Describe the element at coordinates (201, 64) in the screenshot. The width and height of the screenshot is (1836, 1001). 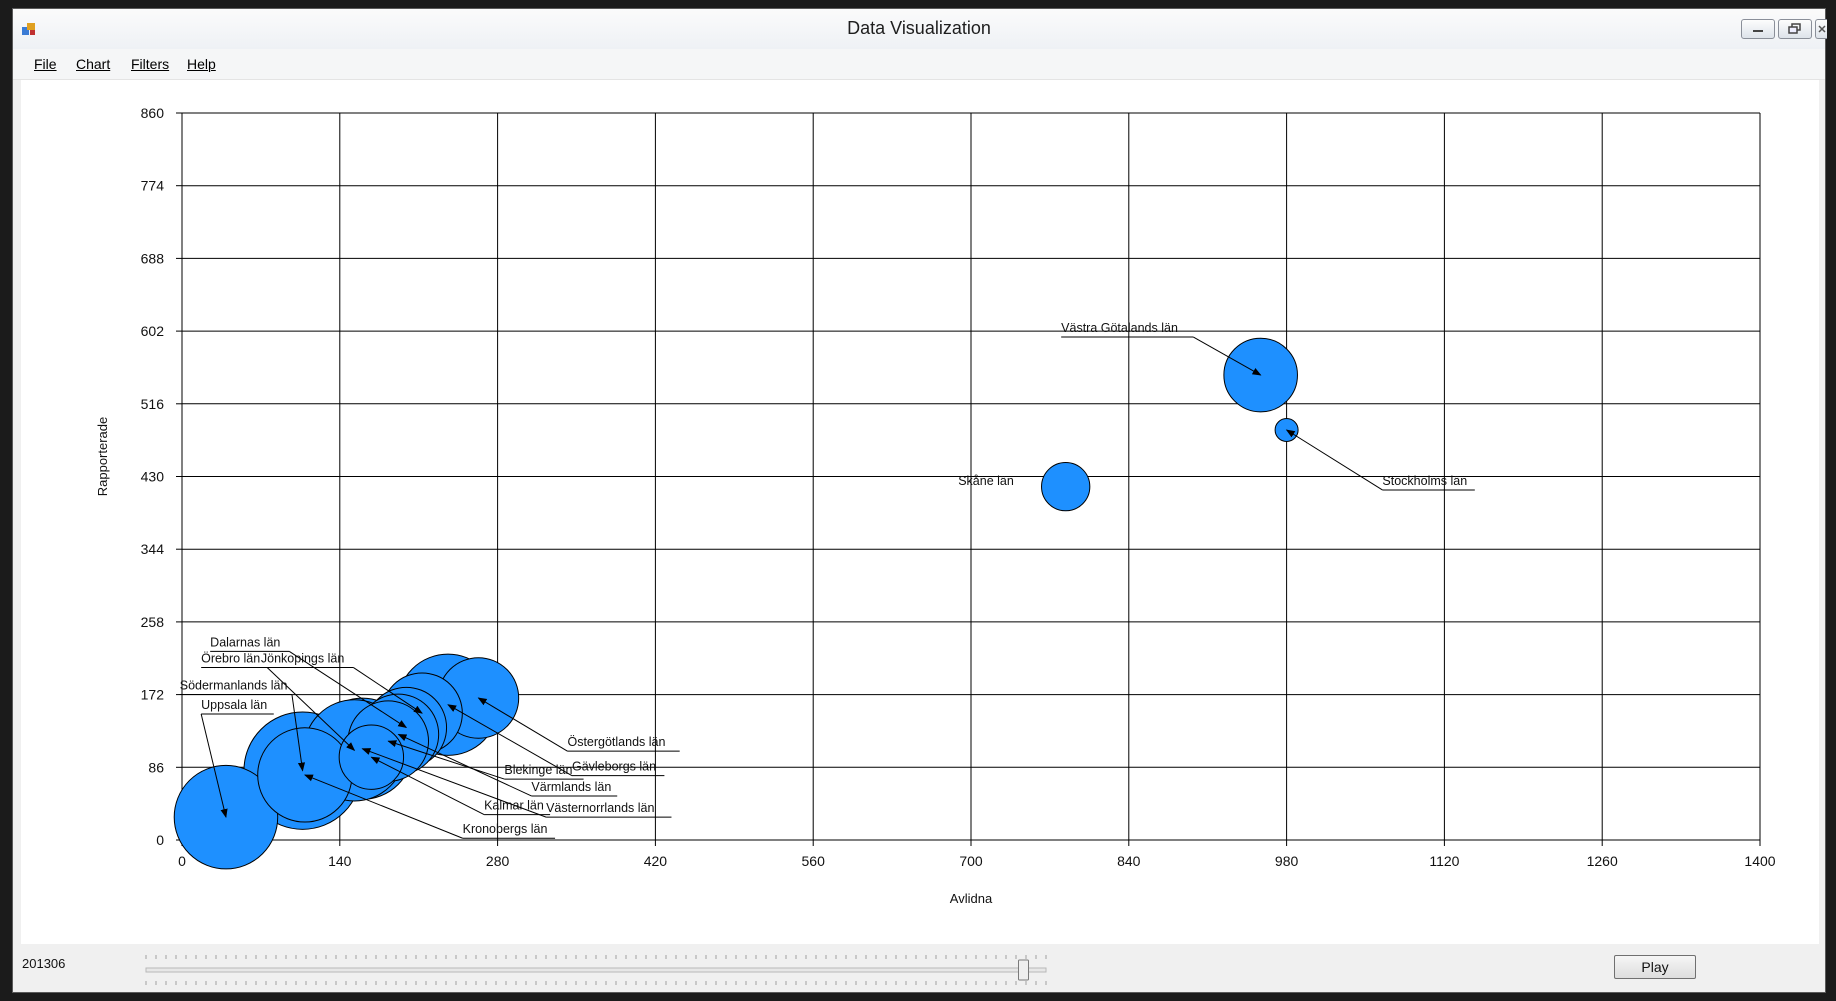
I see `menu-help: Help` at that location.